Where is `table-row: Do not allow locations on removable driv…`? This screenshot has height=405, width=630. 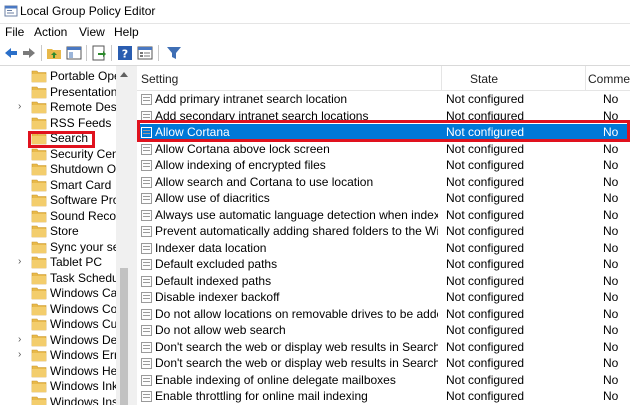 table-row: Do not allow locations on removable driv… is located at coordinates (383, 314).